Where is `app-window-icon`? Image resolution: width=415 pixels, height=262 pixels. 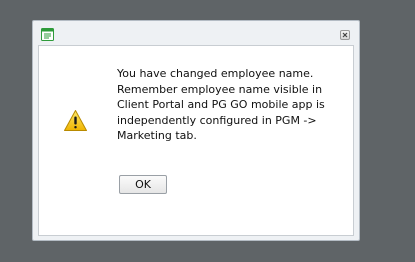
app-window-icon is located at coordinates (47, 33).